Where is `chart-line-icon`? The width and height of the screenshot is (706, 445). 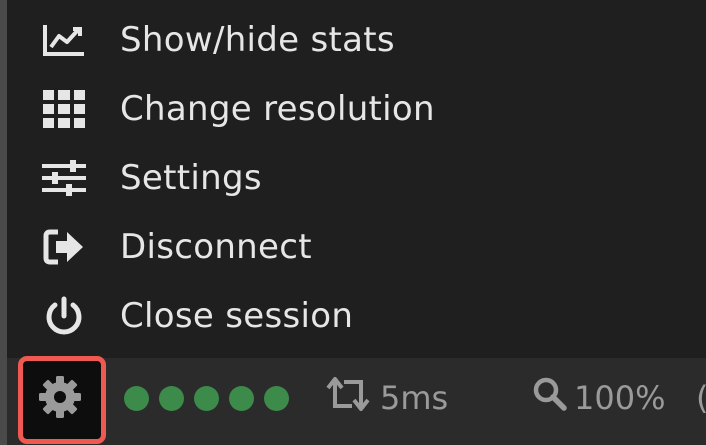
chart-line-icon is located at coordinates (64, 40).